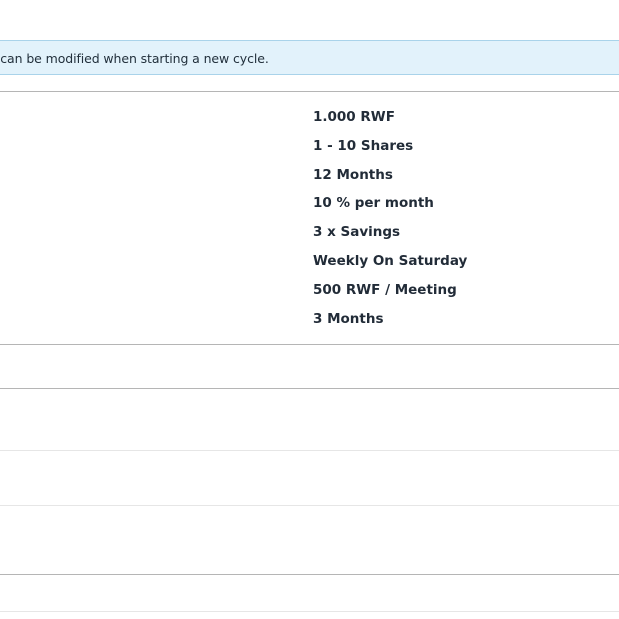  Describe the element at coordinates (373, 203) in the screenshot. I see `interest-rate-value: 10 % per month` at that location.